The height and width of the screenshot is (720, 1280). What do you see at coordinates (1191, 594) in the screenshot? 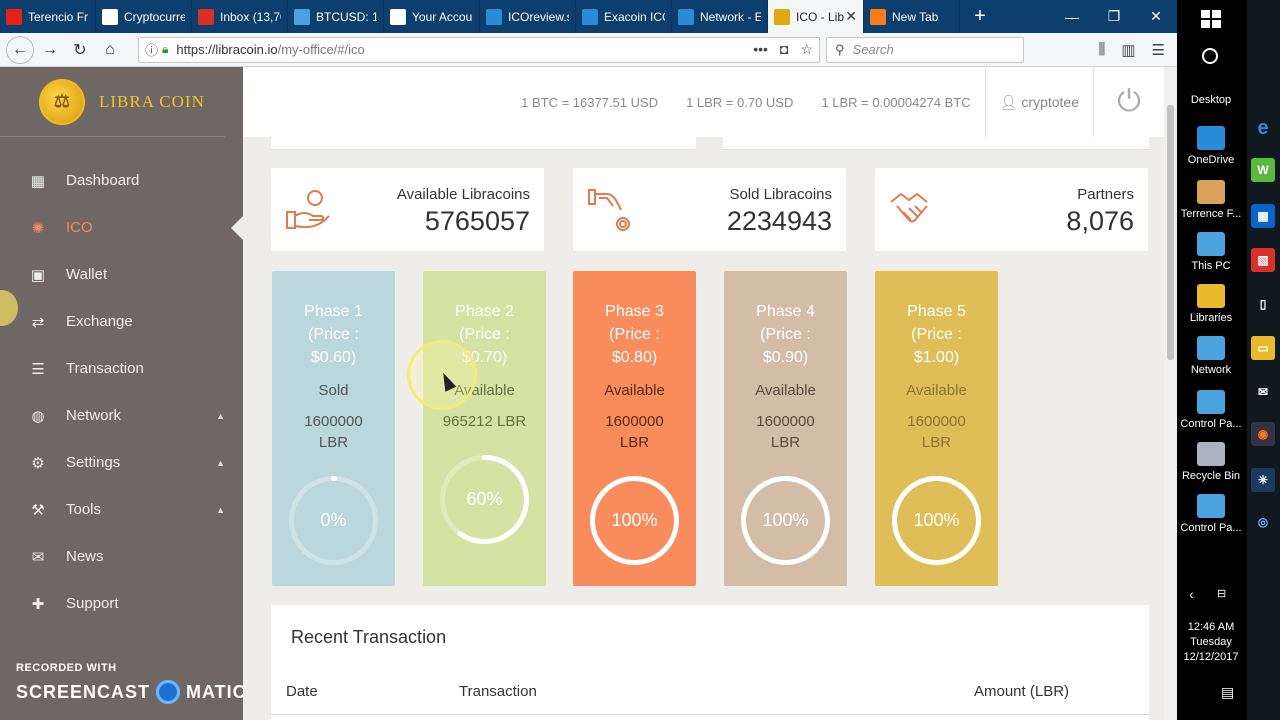
I see `chevron-left-icon: ‹` at bounding box center [1191, 594].